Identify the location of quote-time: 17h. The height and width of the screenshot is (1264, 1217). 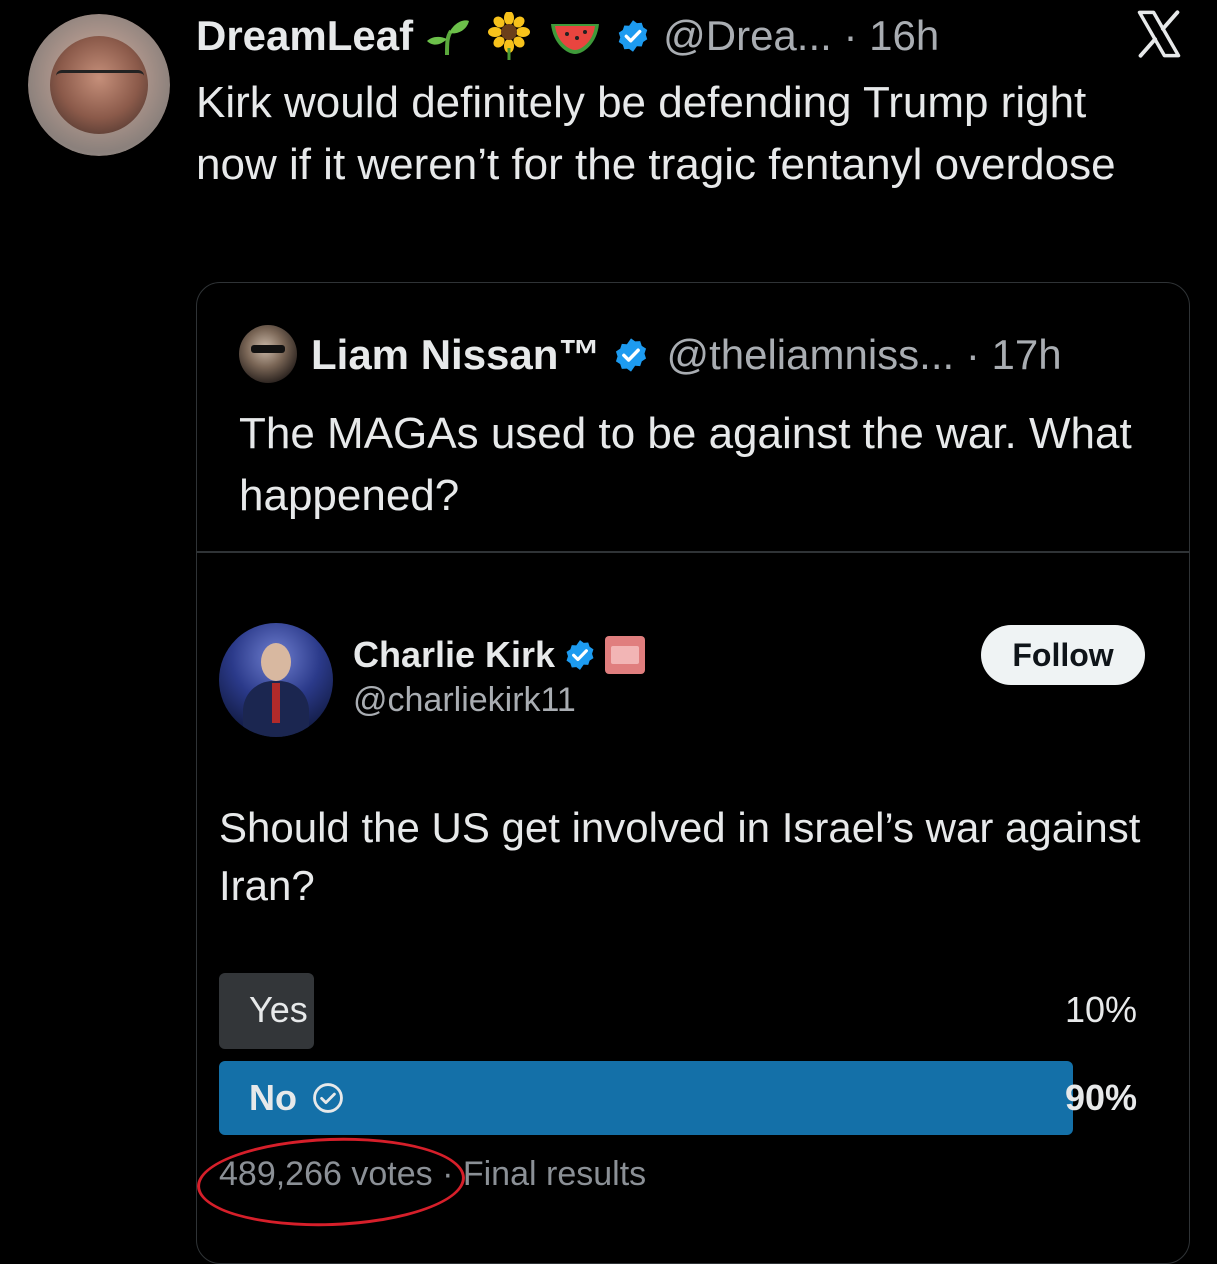
(1027, 354).